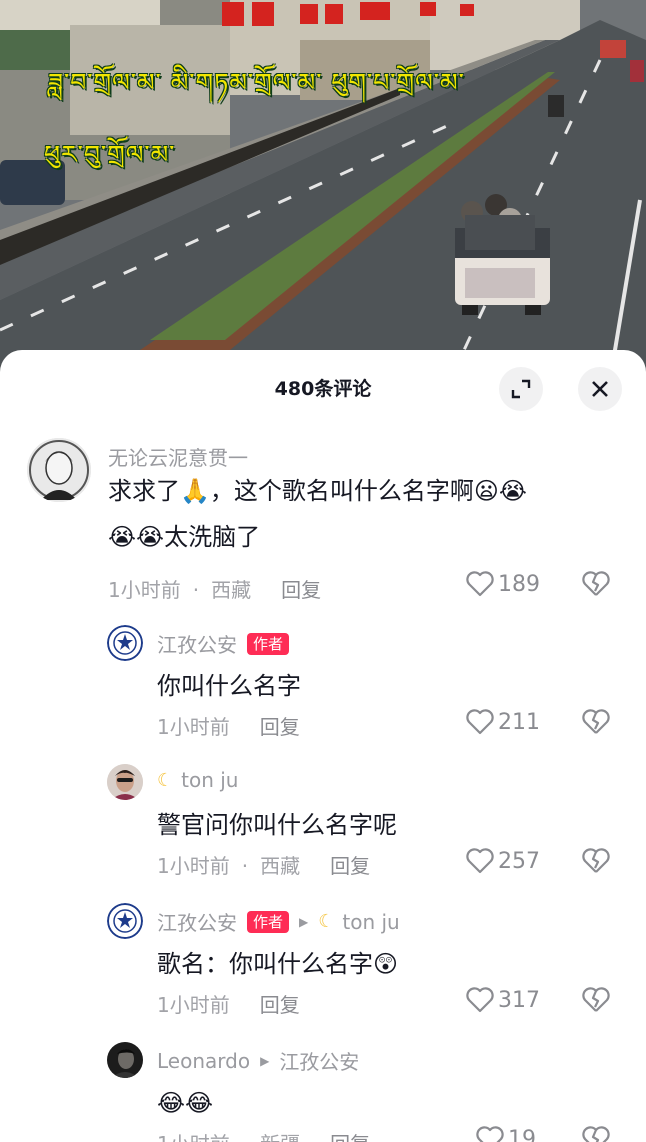 The width and height of the screenshot is (646, 1142). I want to click on reply-to-user: ton ju, so click(370, 922).